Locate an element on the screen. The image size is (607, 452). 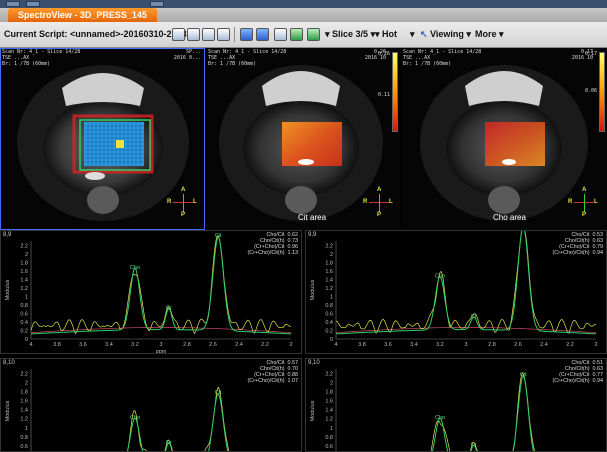
layout-icon is located at coordinates (178, 34).